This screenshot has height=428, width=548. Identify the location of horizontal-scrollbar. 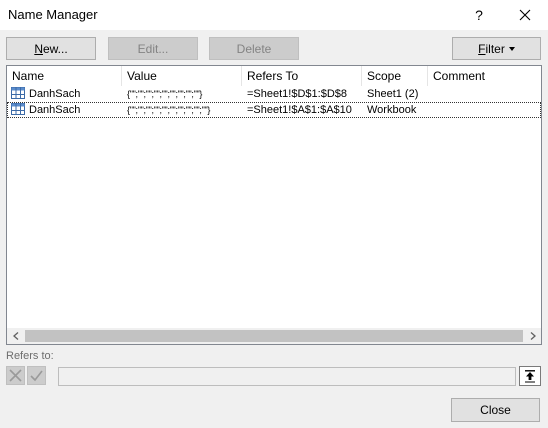
(274, 336).